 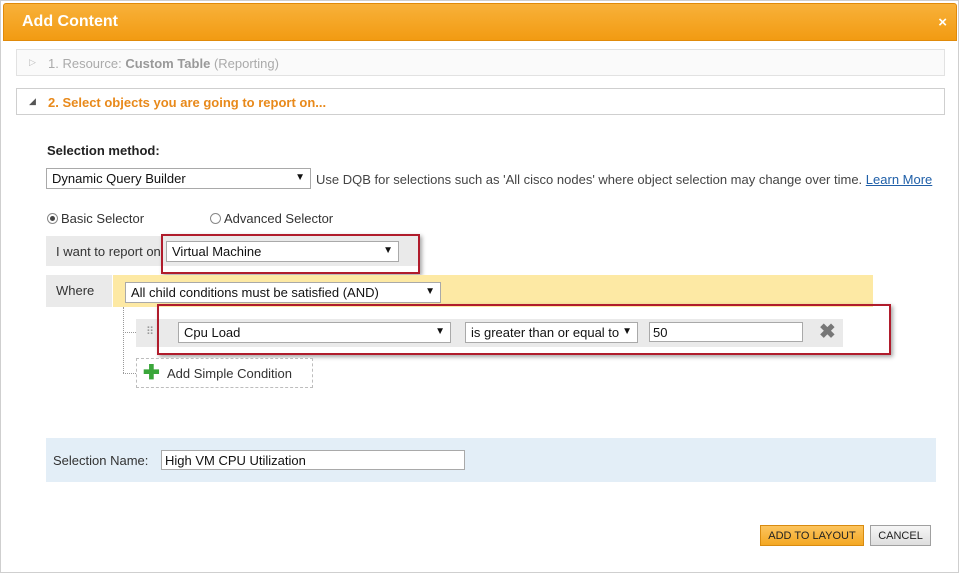 What do you see at coordinates (812, 535) in the screenshot?
I see `add-to-layout-button: ADD TO LAYOUT` at bounding box center [812, 535].